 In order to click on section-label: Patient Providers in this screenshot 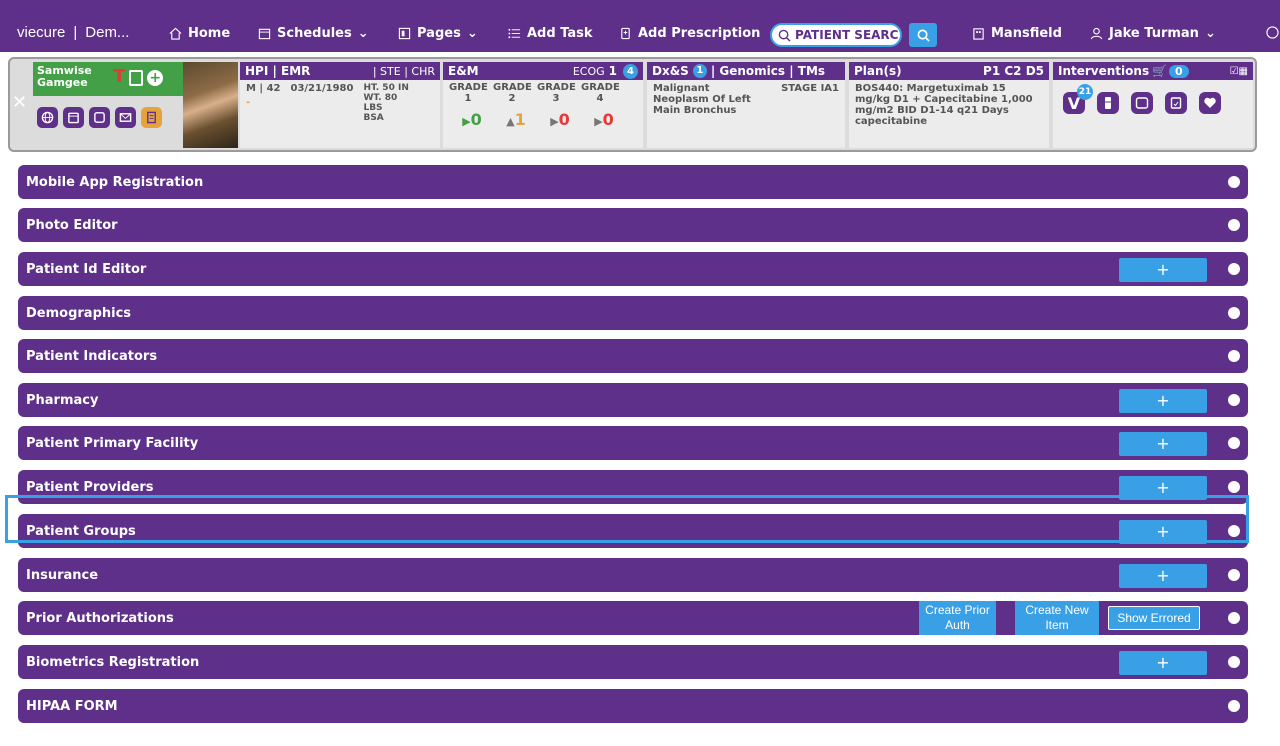, I will do `click(90, 487)`.